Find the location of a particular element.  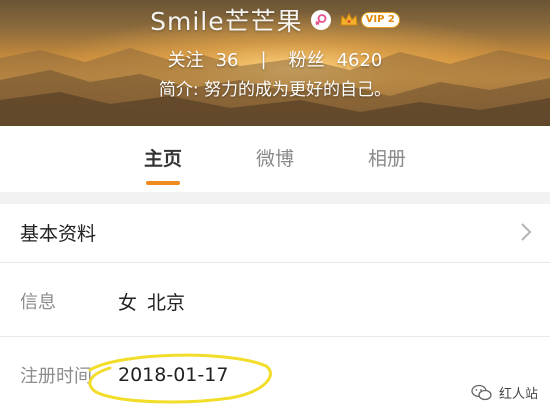

nickname-row: Smile芒芒果 VIP 2 is located at coordinates (275, 20).